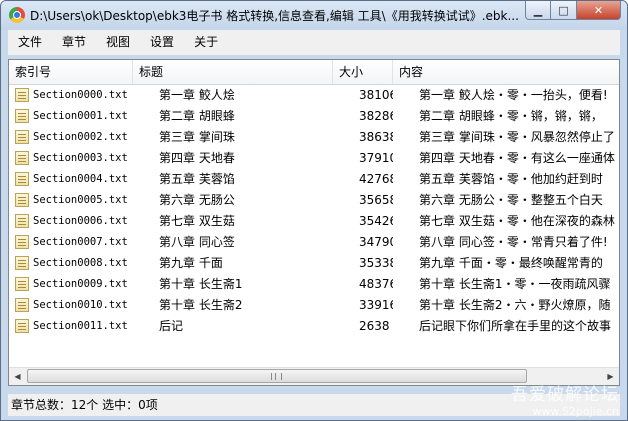 This screenshot has width=628, height=421. Describe the element at coordinates (206, 42) in the screenshot. I see `menu-about: 关于` at that location.